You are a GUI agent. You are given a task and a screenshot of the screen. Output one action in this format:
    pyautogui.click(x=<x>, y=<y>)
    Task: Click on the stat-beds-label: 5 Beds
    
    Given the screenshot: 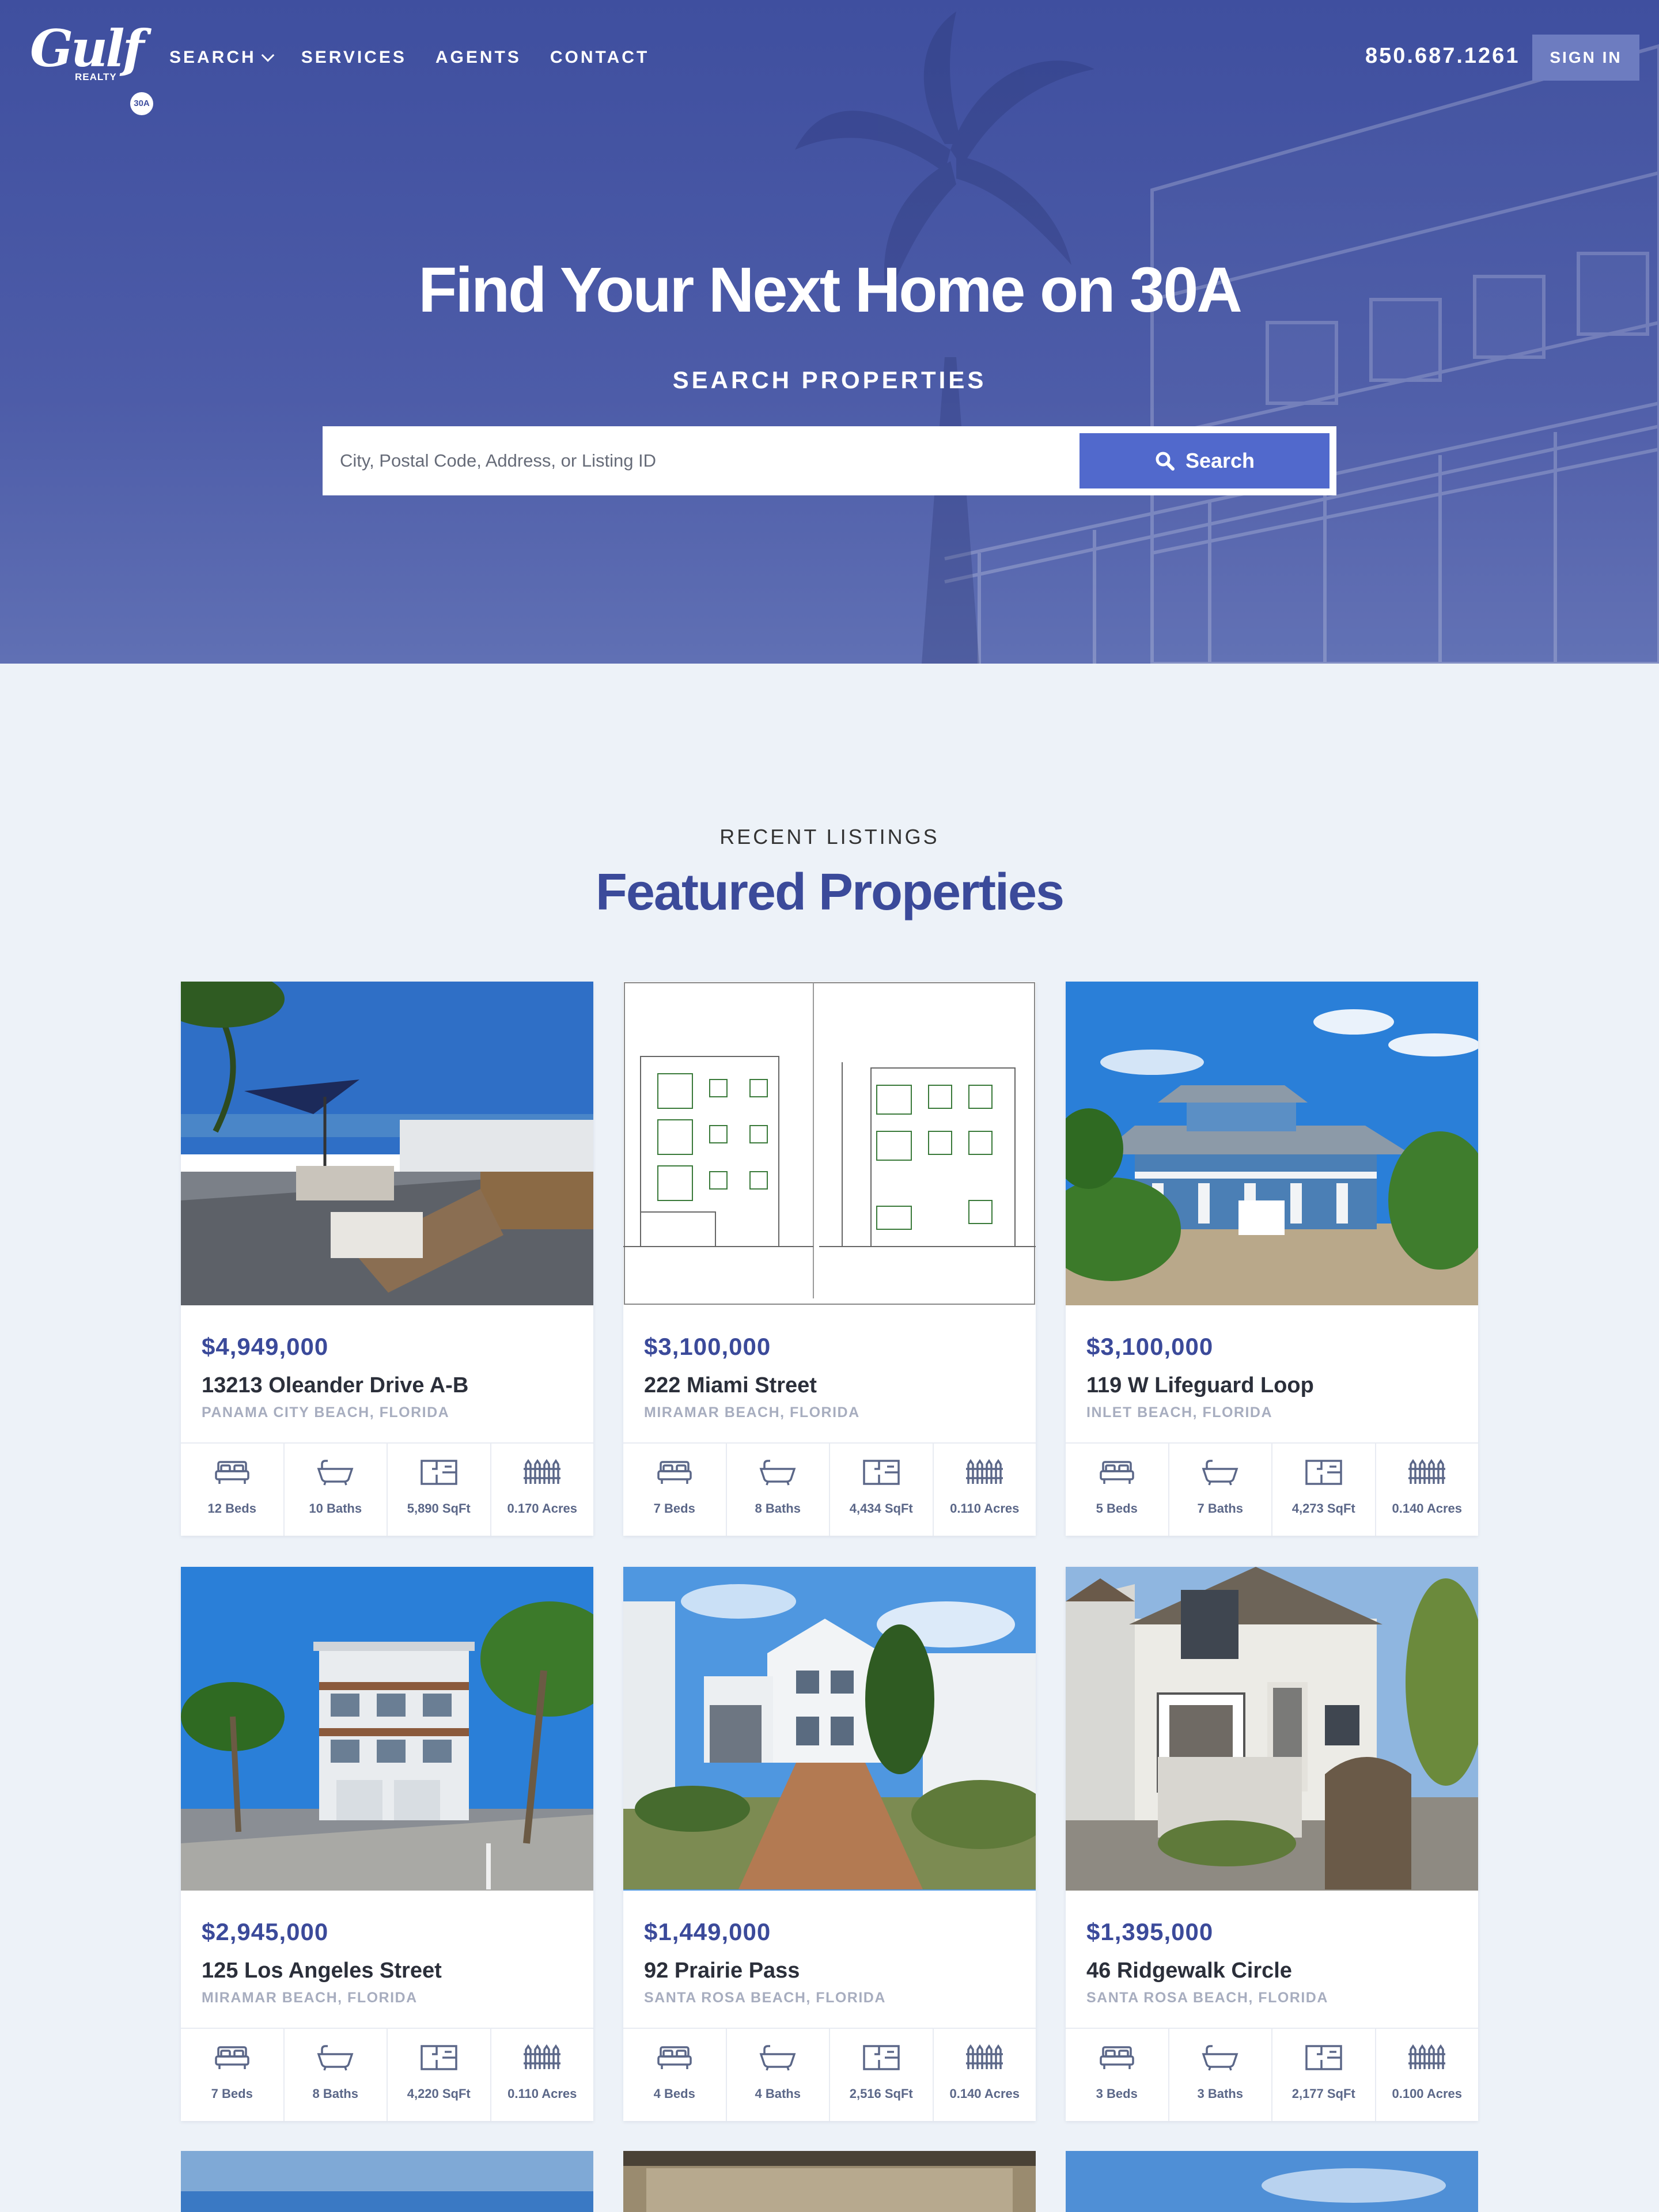 What is the action you would take?
    pyautogui.click(x=1117, y=1508)
    